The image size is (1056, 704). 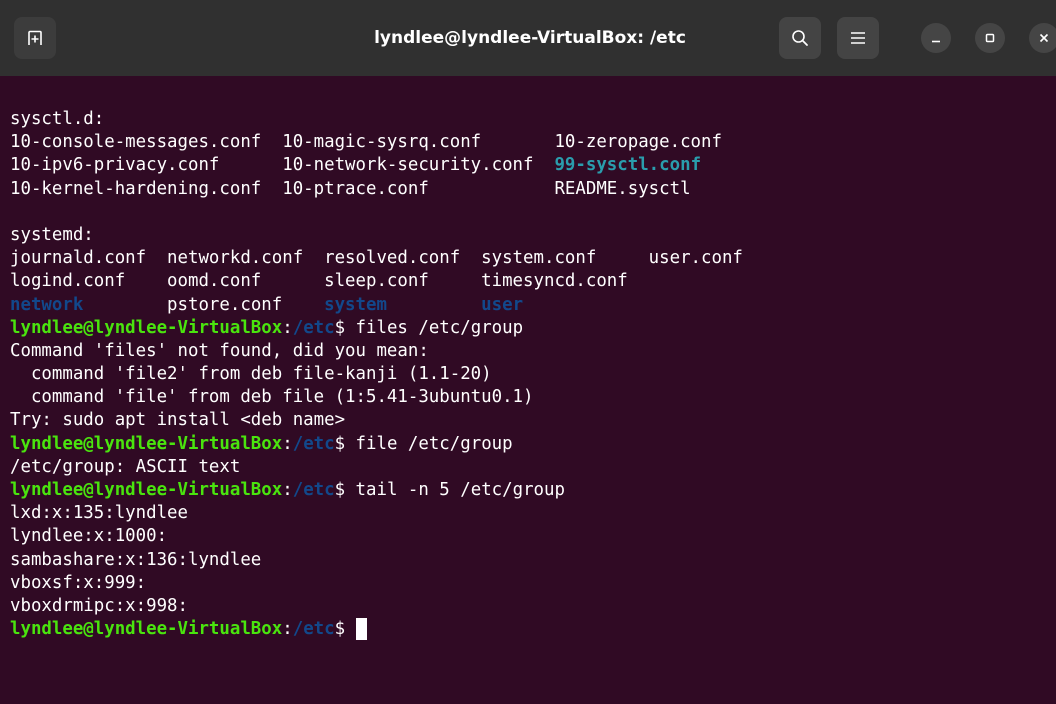 I want to click on terminal-text-segment: $ tail -n 5 /etc/group, so click(x=449, y=490).